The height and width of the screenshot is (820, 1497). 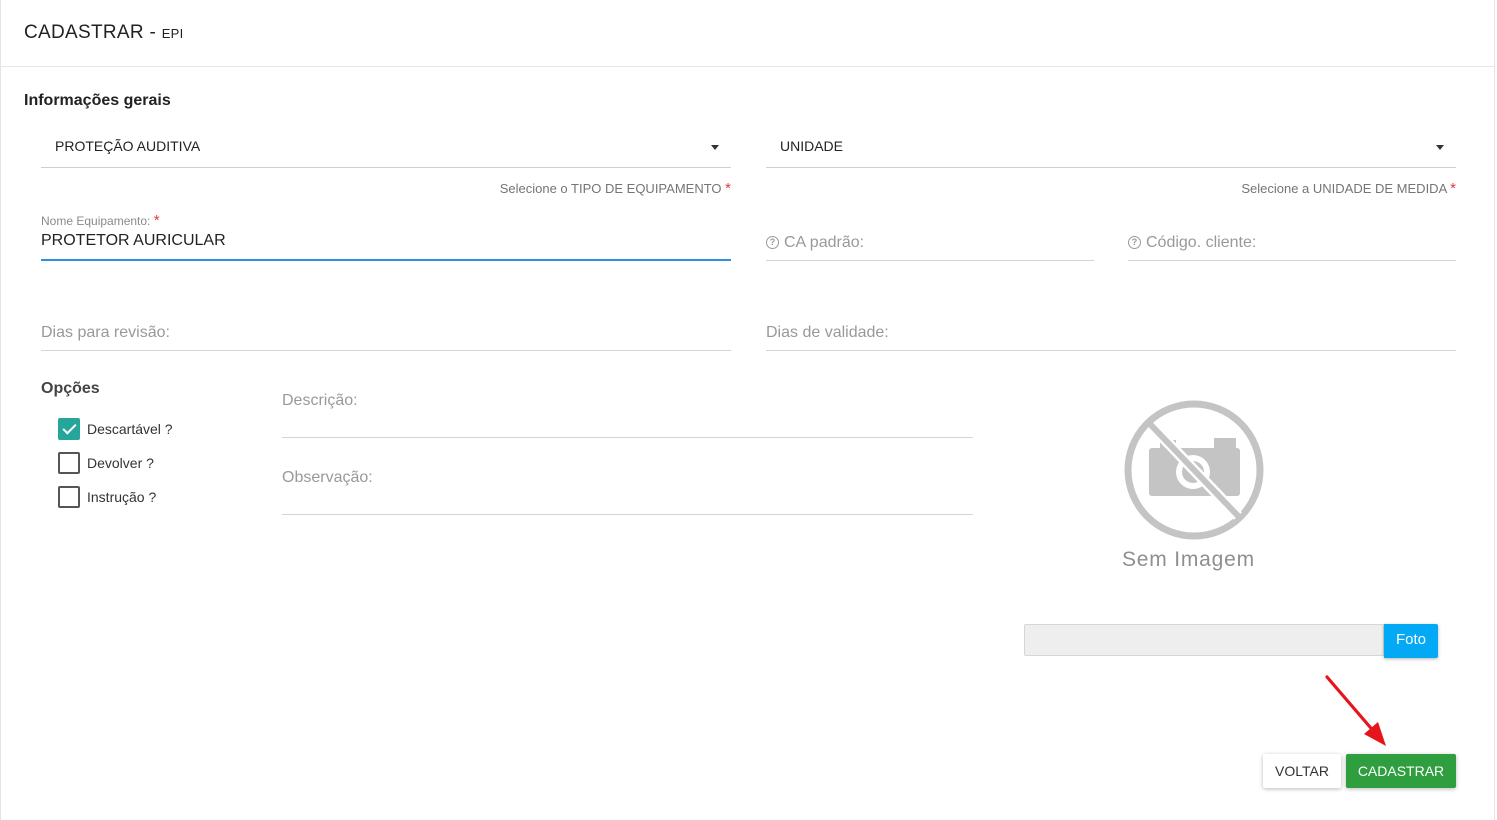 I want to click on unit-value: UNIDADE, so click(x=812, y=146).